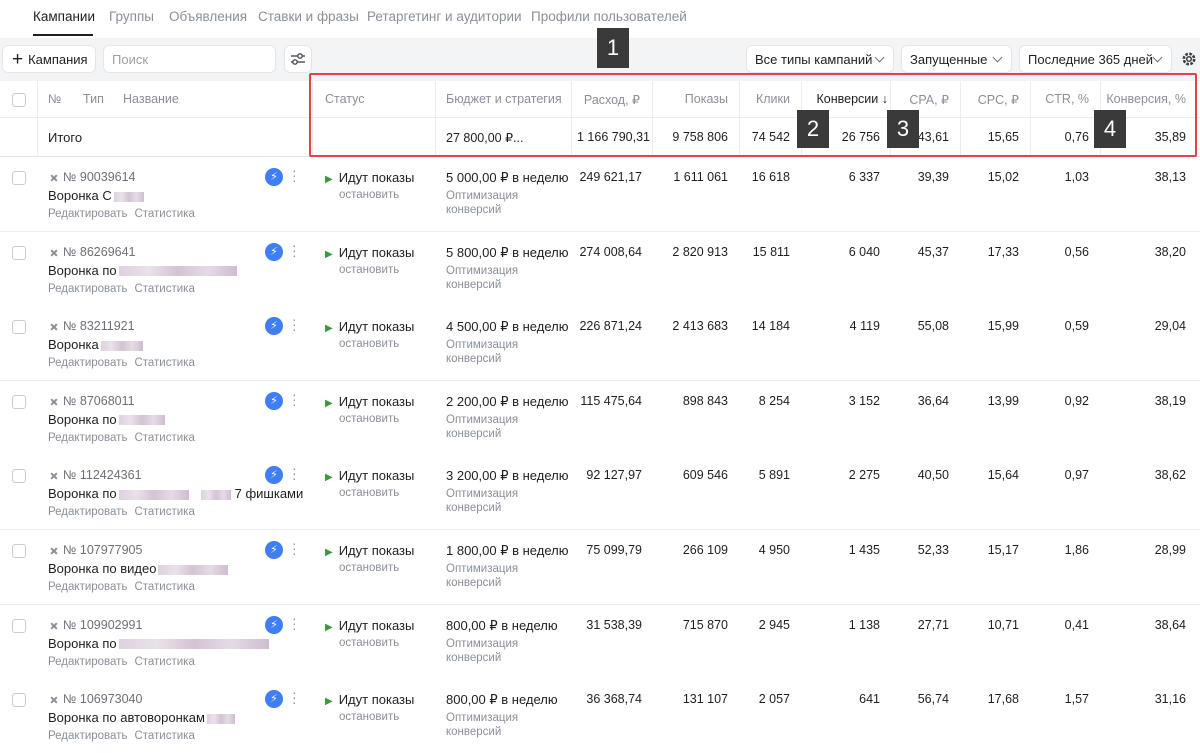  I want to click on campaign-name-wrap: Воронка, so click(95, 344).